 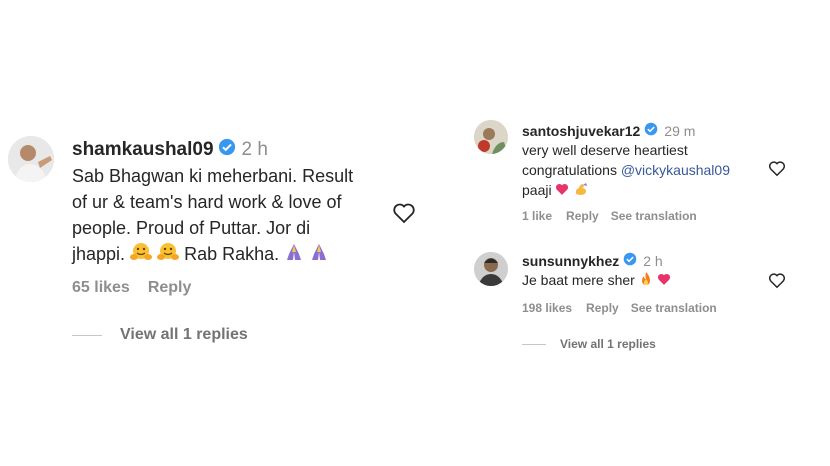 I want to click on likes-count: 1 like, so click(x=537, y=216).